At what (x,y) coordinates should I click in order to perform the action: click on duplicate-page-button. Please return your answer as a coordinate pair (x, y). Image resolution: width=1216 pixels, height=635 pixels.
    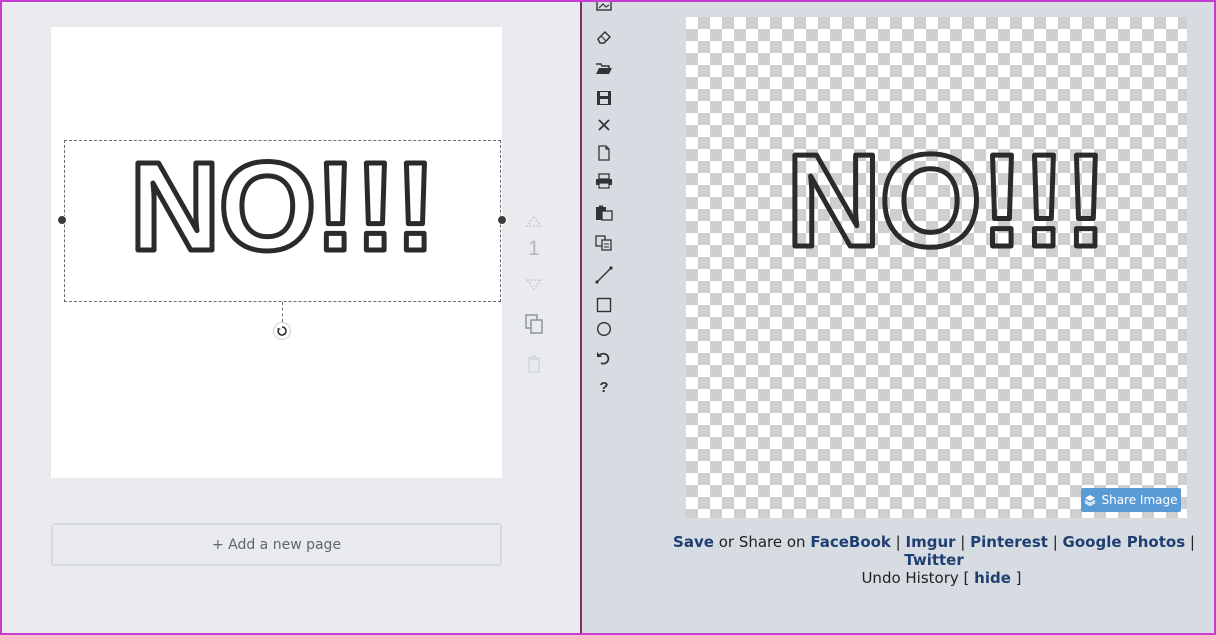
    Looking at the image, I should click on (534, 324).